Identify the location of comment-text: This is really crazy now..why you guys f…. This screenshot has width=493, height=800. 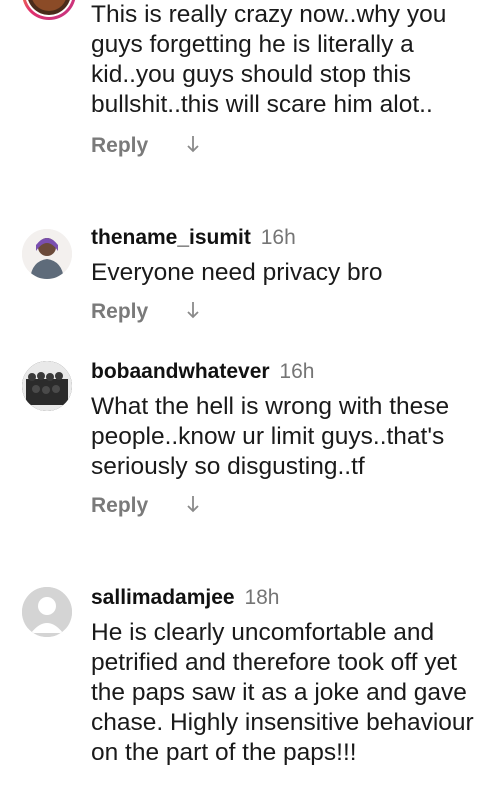
(269, 59).